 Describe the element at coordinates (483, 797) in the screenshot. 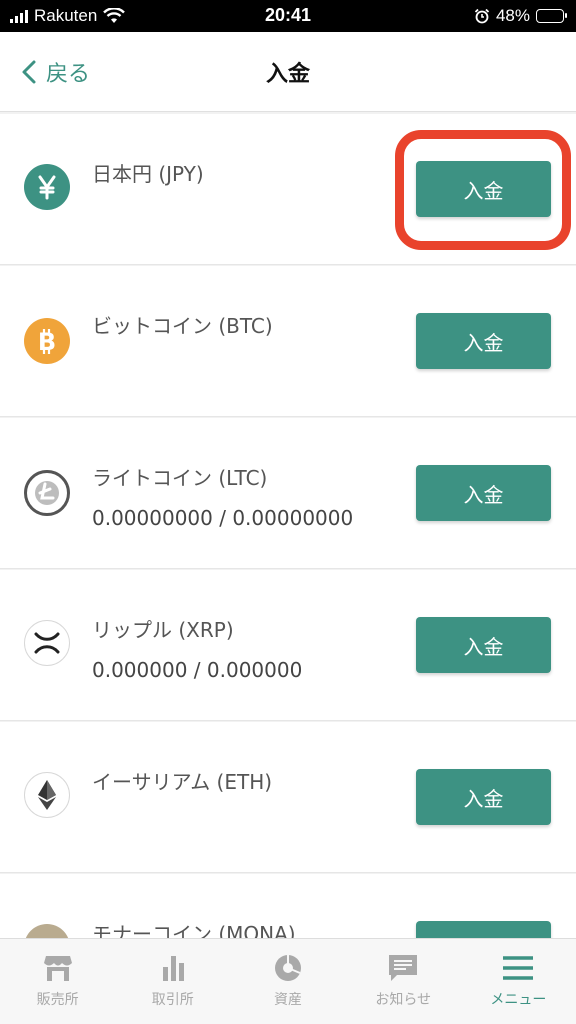

I see `deposit-button-eth: 入金` at that location.